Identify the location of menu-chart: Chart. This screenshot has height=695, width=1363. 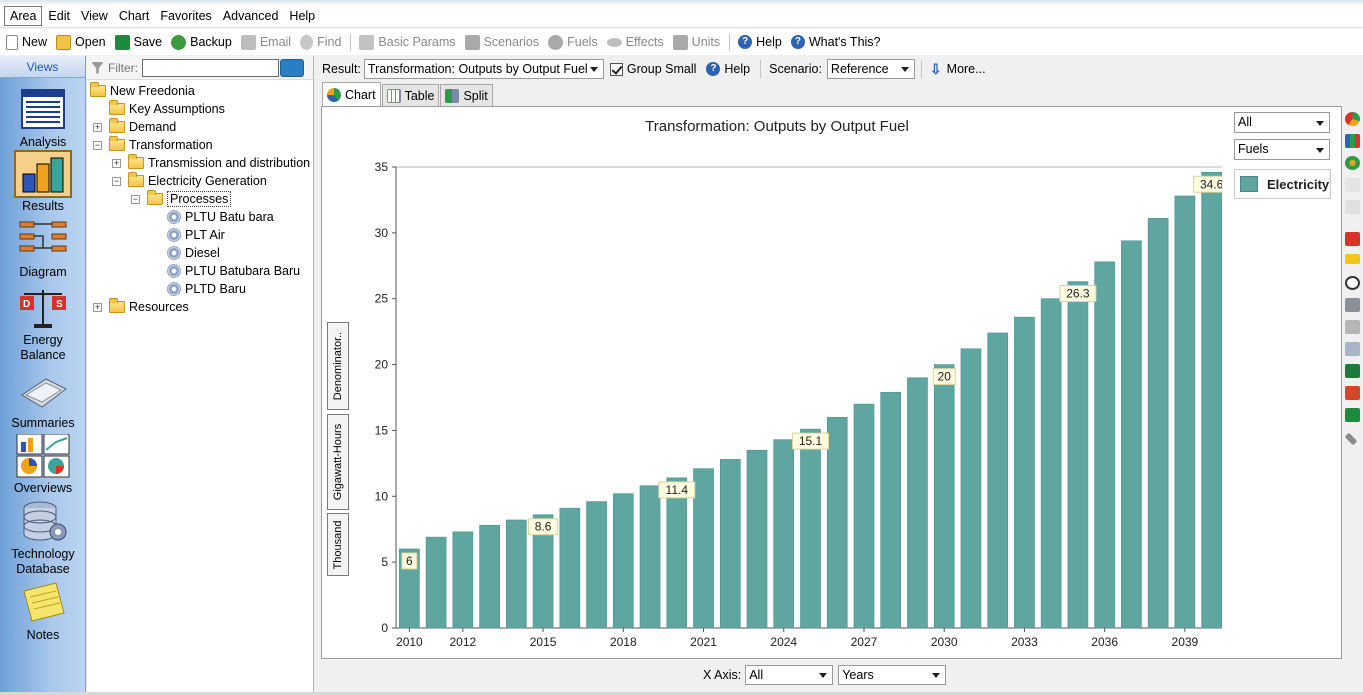
(134, 16).